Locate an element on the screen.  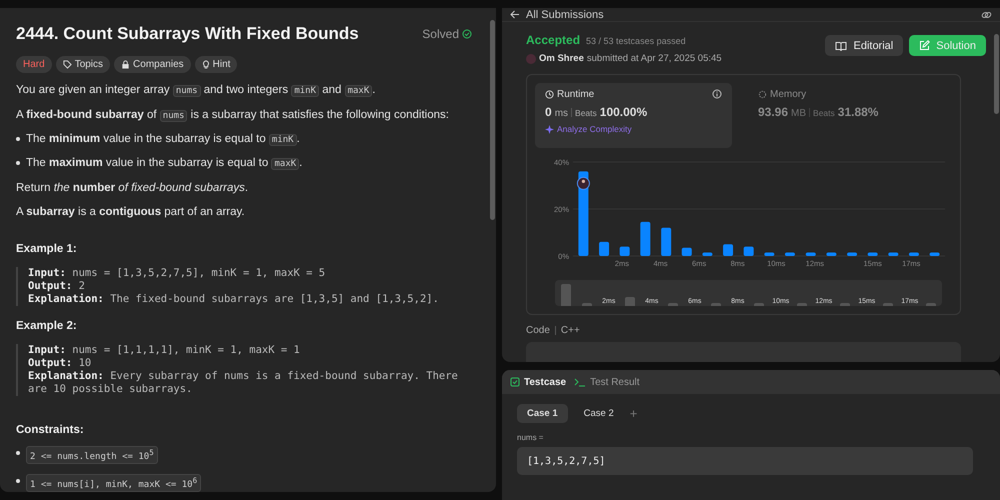
constraint-item: 1 <= nums[i], minK, maxK <= 10$^{6}$ is located at coordinates (114, 483).